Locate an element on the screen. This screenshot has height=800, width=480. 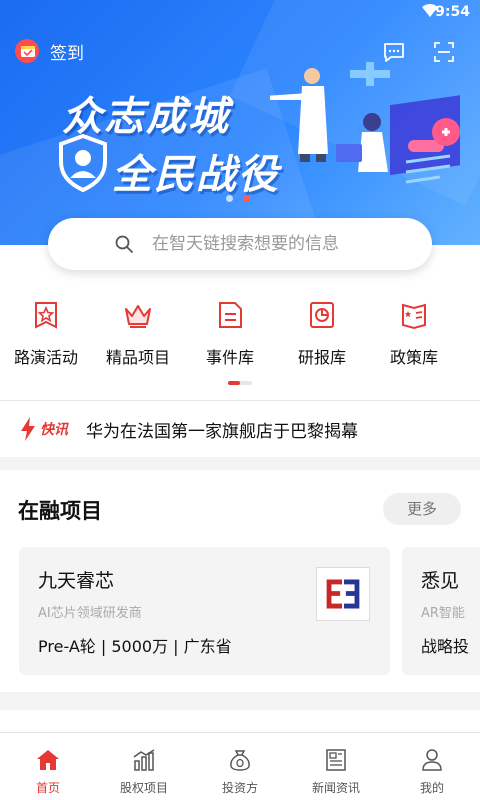
project-name: 悉见 is located at coordinates (440, 581).